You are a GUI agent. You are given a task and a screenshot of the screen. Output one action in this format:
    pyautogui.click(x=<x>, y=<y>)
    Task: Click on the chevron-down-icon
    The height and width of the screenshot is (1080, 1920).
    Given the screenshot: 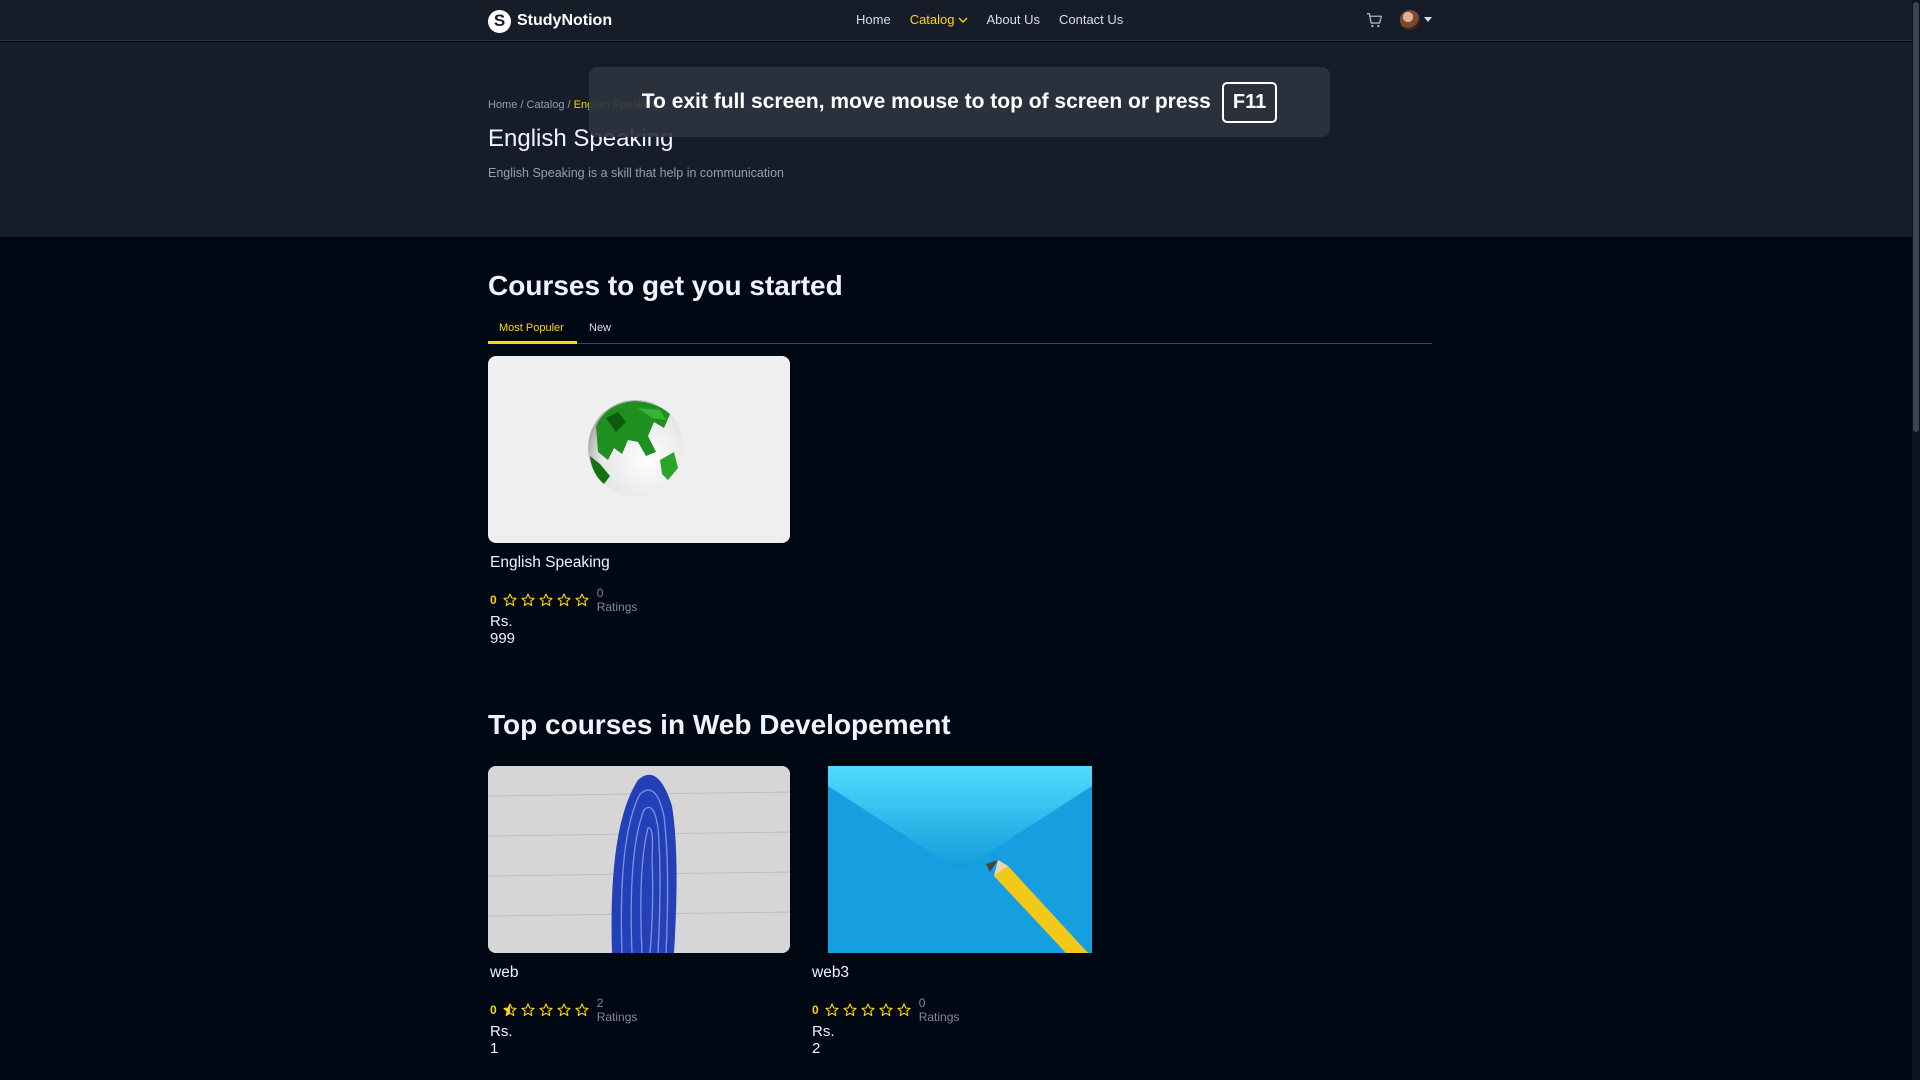 What is the action you would take?
    pyautogui.click(x=962, y=20)
    